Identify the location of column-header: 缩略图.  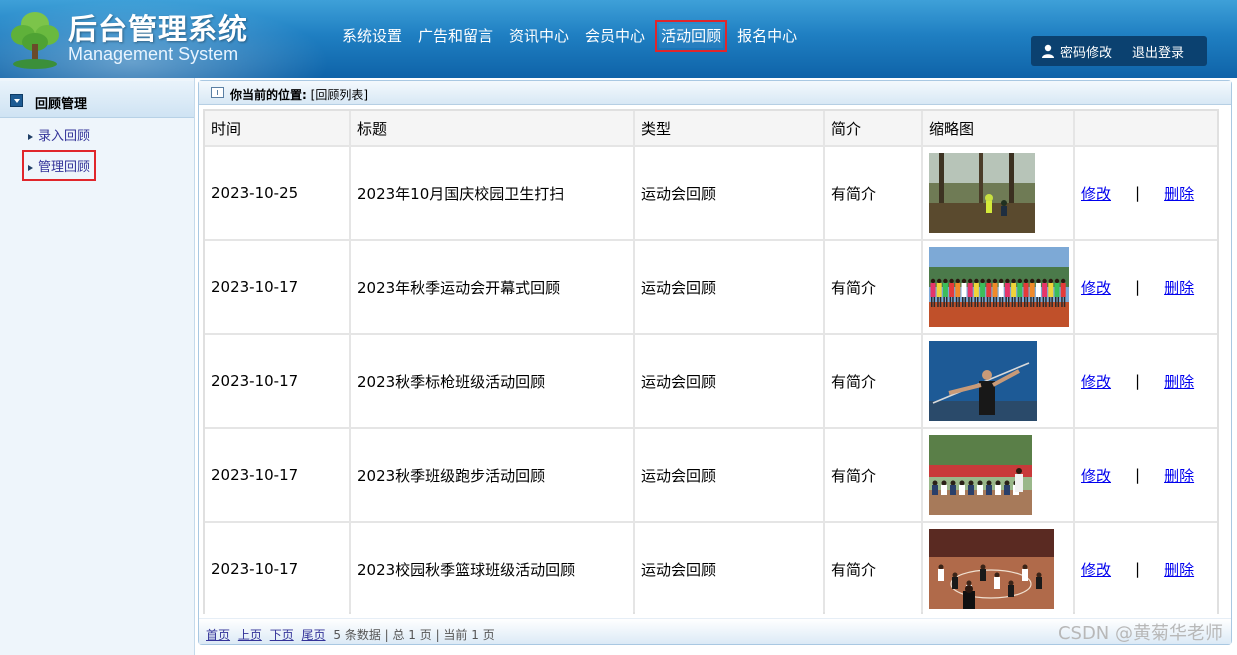
(998, 128).